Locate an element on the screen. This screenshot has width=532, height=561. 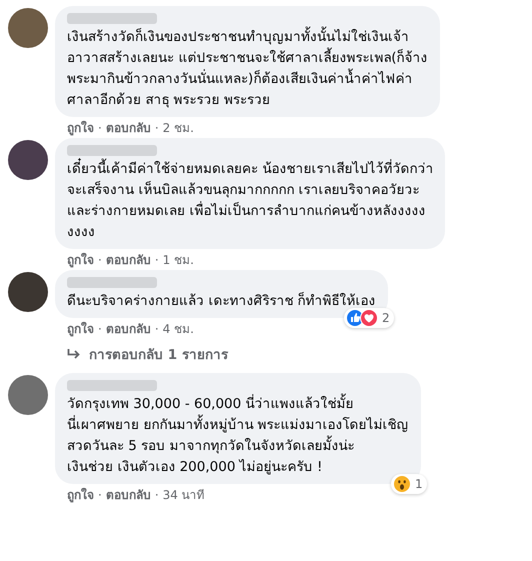
comment-text: สวดวันละ 5 รอบ มาจากทุกวัดในจังหวัดเลยมั้งน่ะ is located at coordinates (238, 446).